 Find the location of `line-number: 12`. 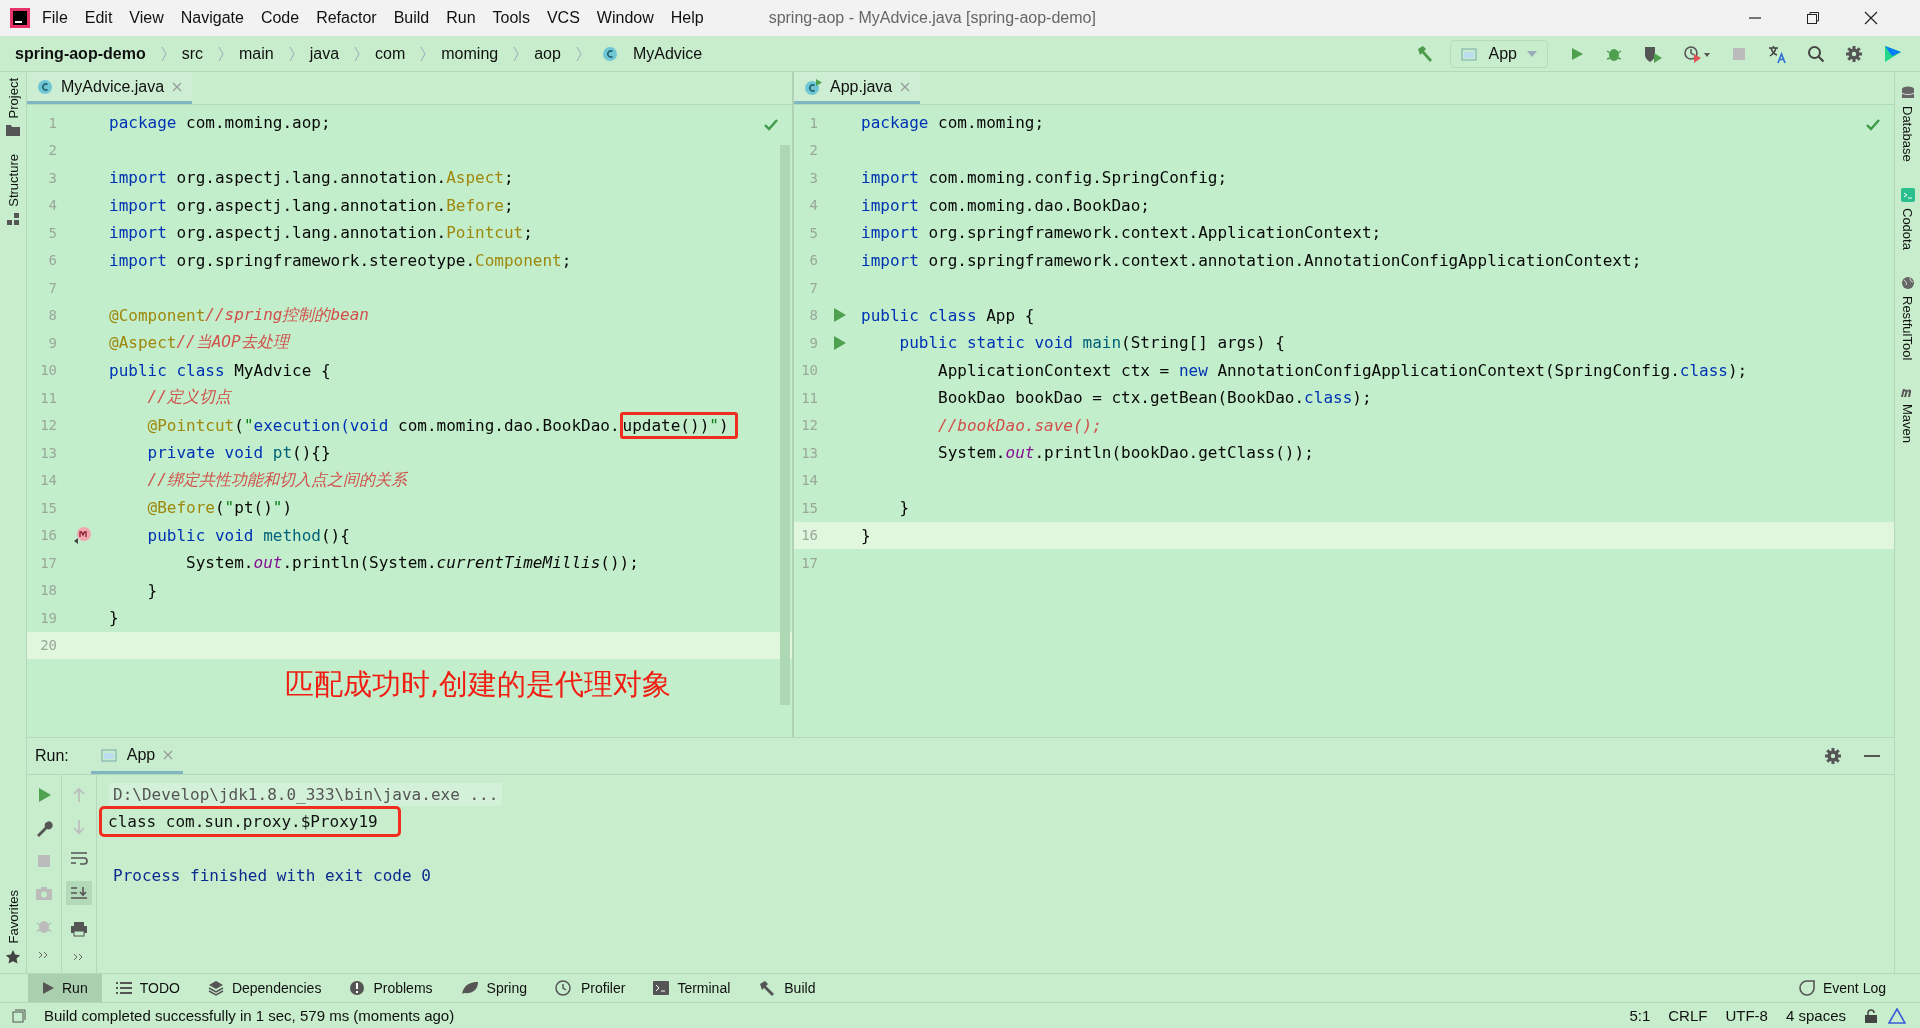

line-number: 12 is located at coordinates (809, 425).